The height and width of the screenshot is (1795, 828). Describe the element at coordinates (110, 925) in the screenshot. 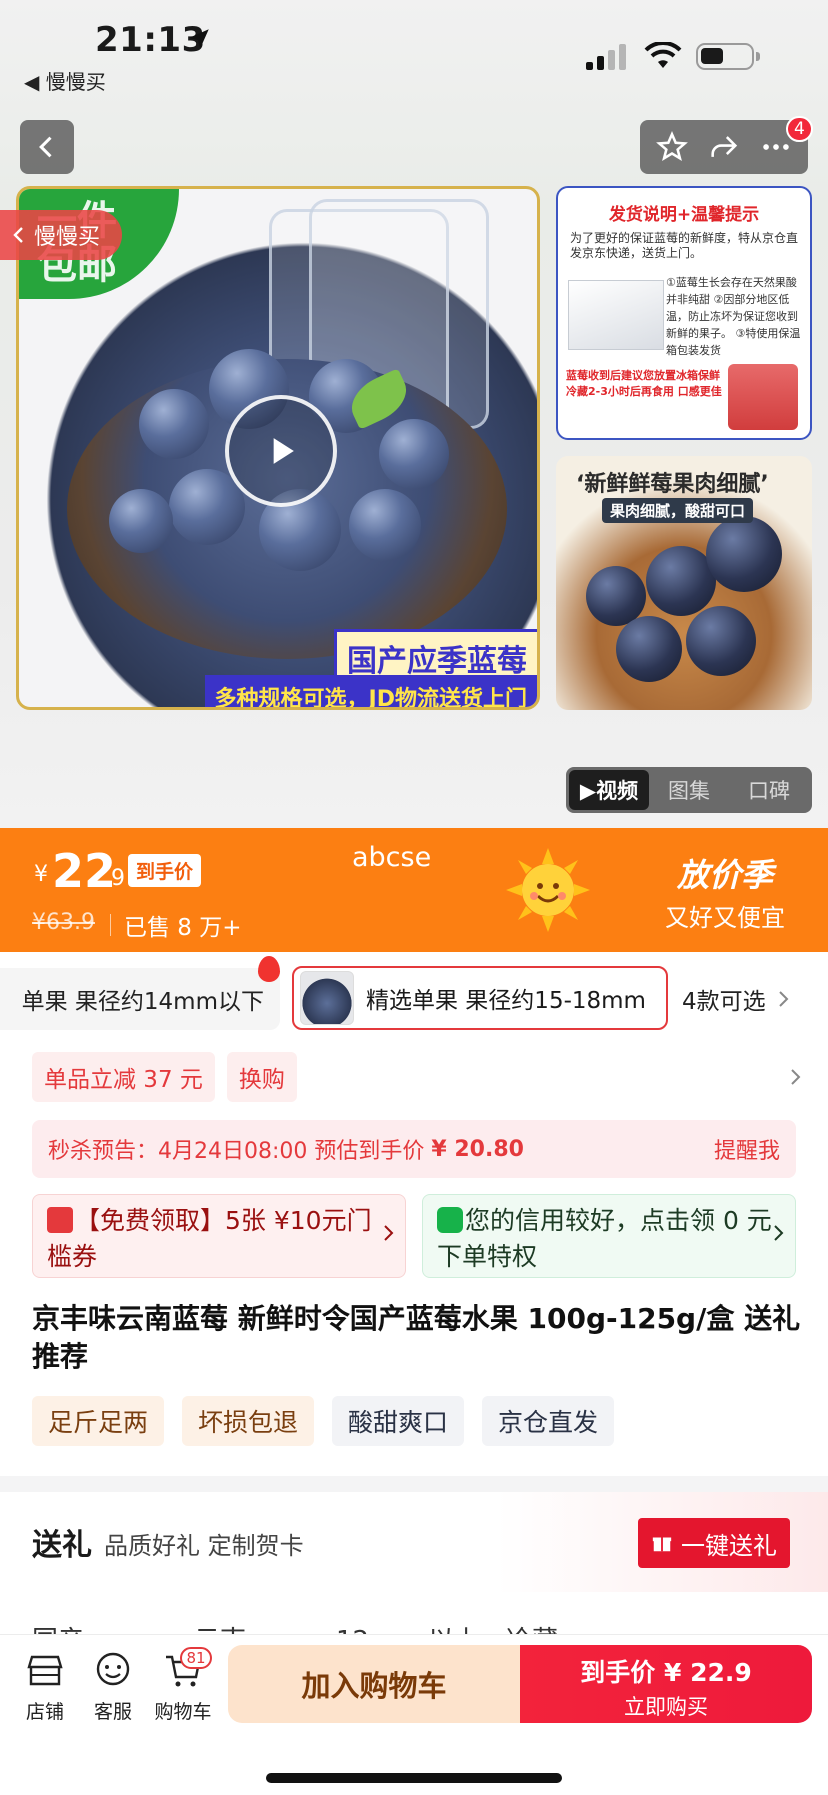

I see `price-divider` at that location.